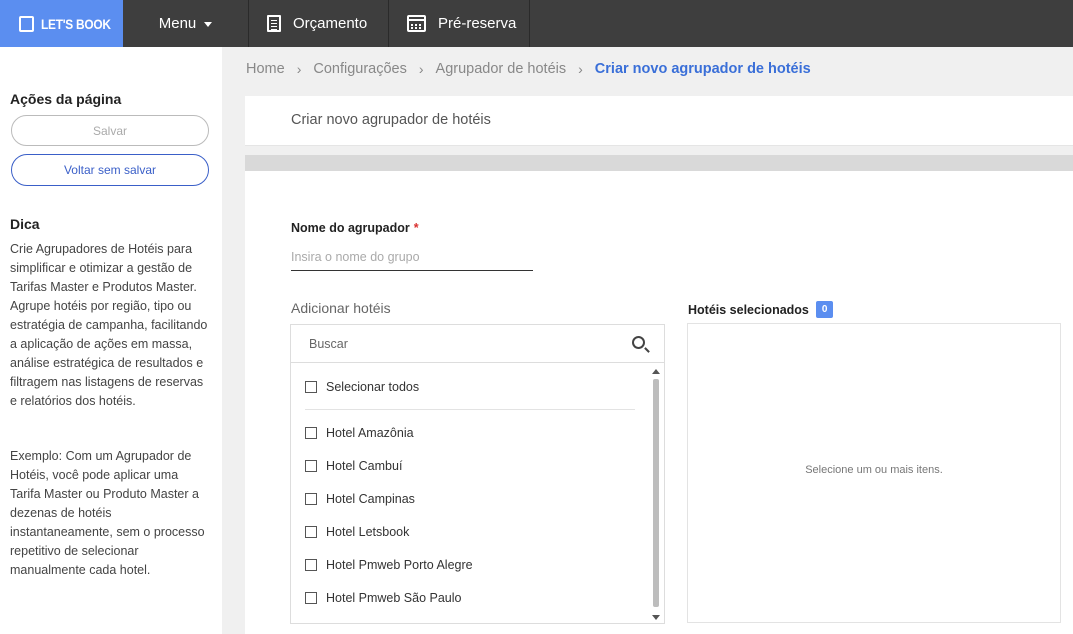 Image resolution: width=1073 pixels, height=634 pixels. I want to click on menu-label: Menu, so click(177, 23).